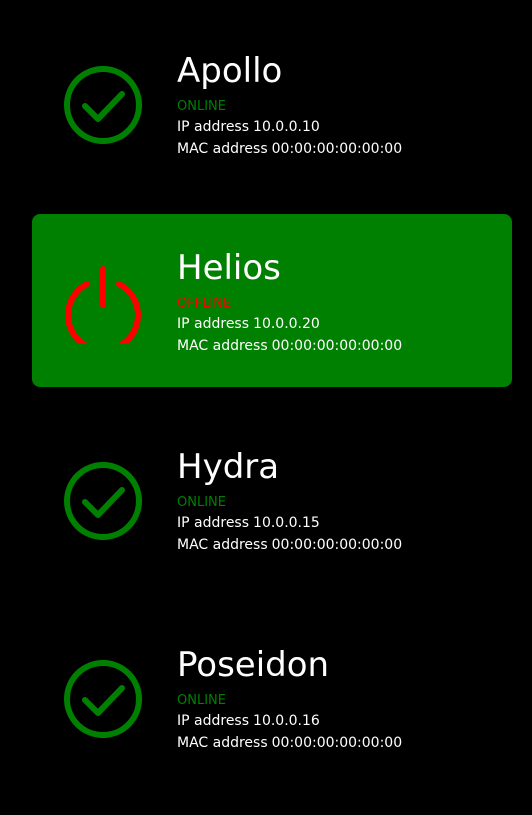 The image size is (532, 815). I want to click on status-text: OFFLINE, so click(204, 303).